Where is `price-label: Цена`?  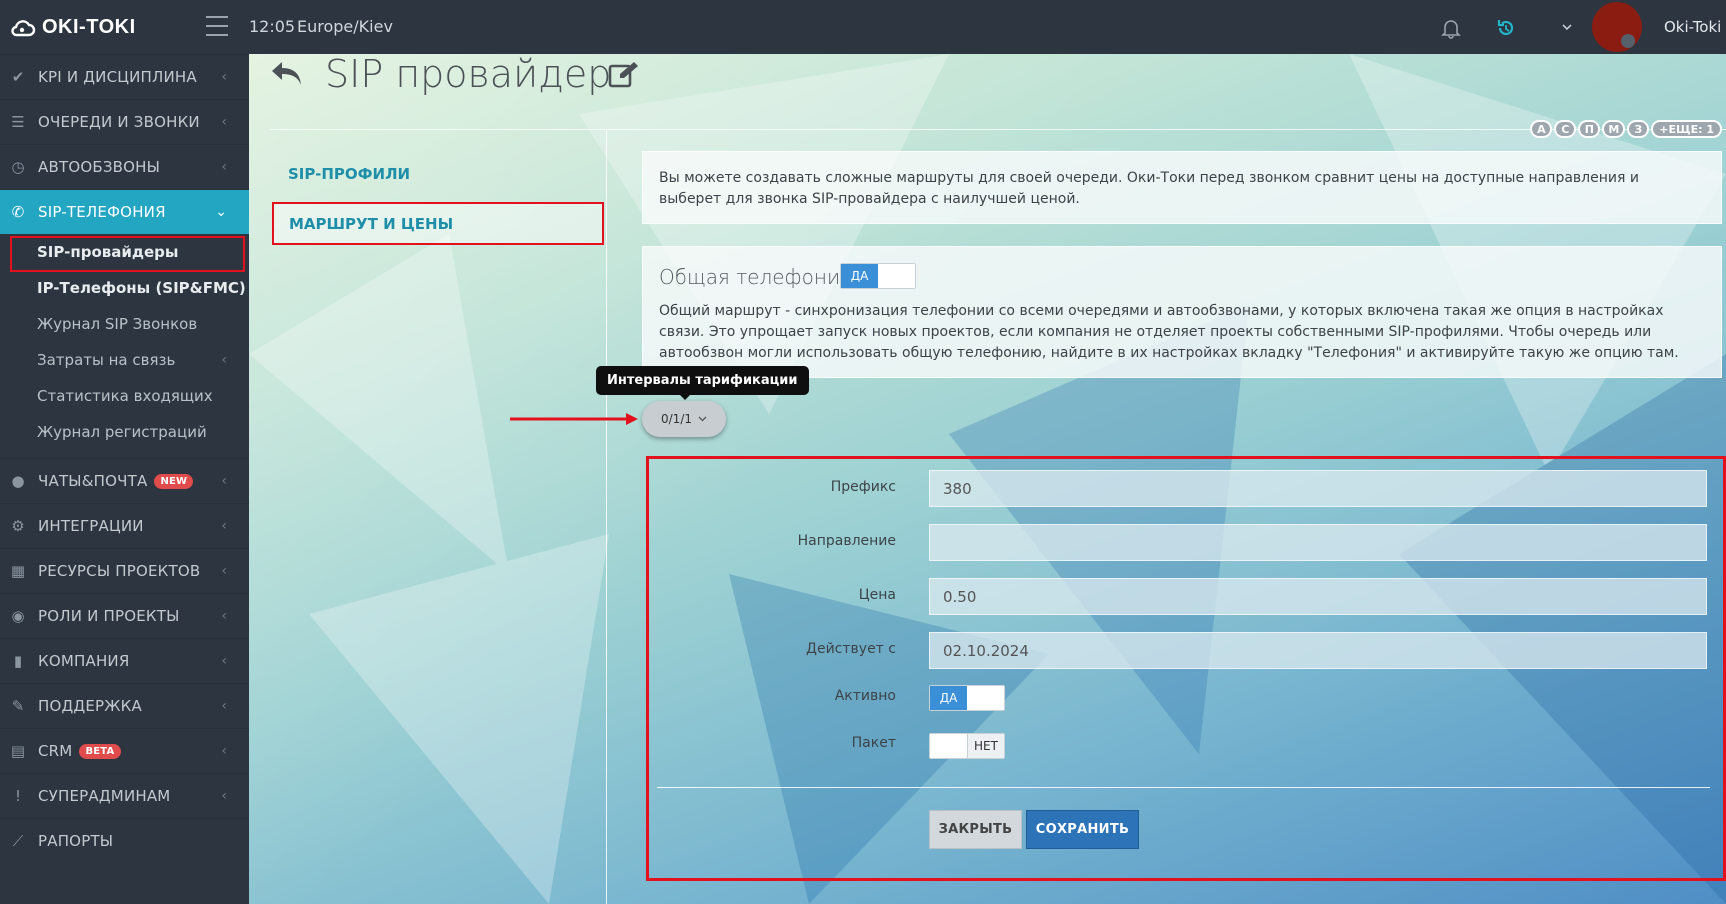 price-label: Цена is located at coordinates (877, 595).